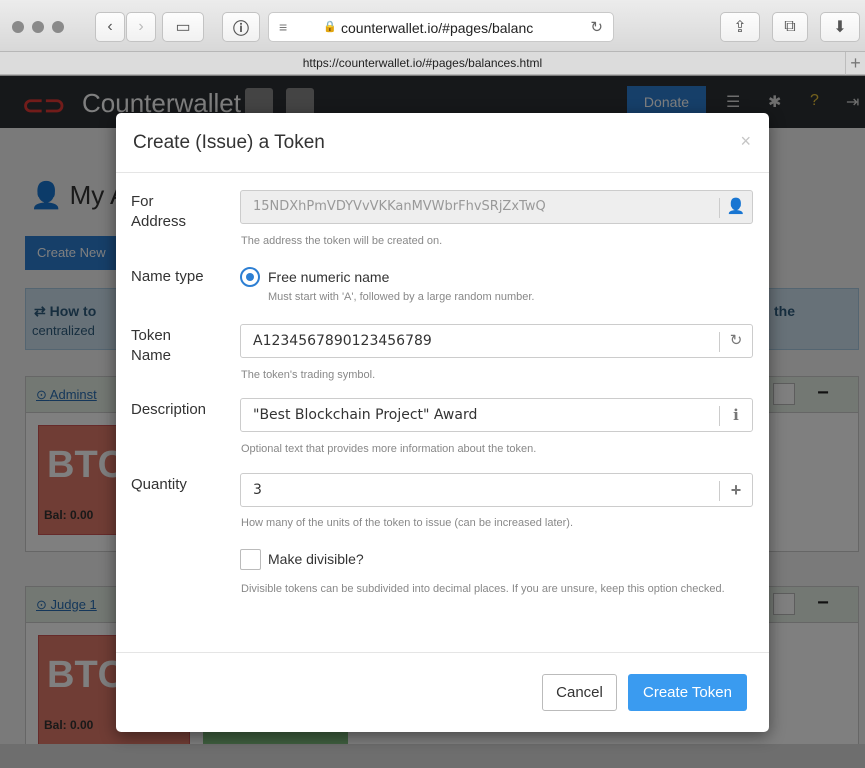 The height and width of the screenshot is (768, 865). I want to click on token-name-value: A1234567890123456789, so click(342, 341).